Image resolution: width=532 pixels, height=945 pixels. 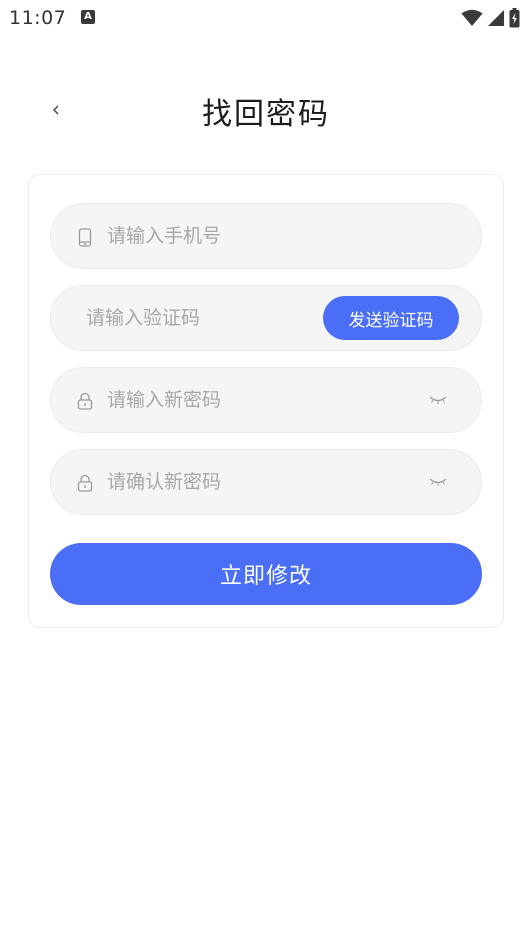 I want to click on new-password-input, so click(x=252, y=400).